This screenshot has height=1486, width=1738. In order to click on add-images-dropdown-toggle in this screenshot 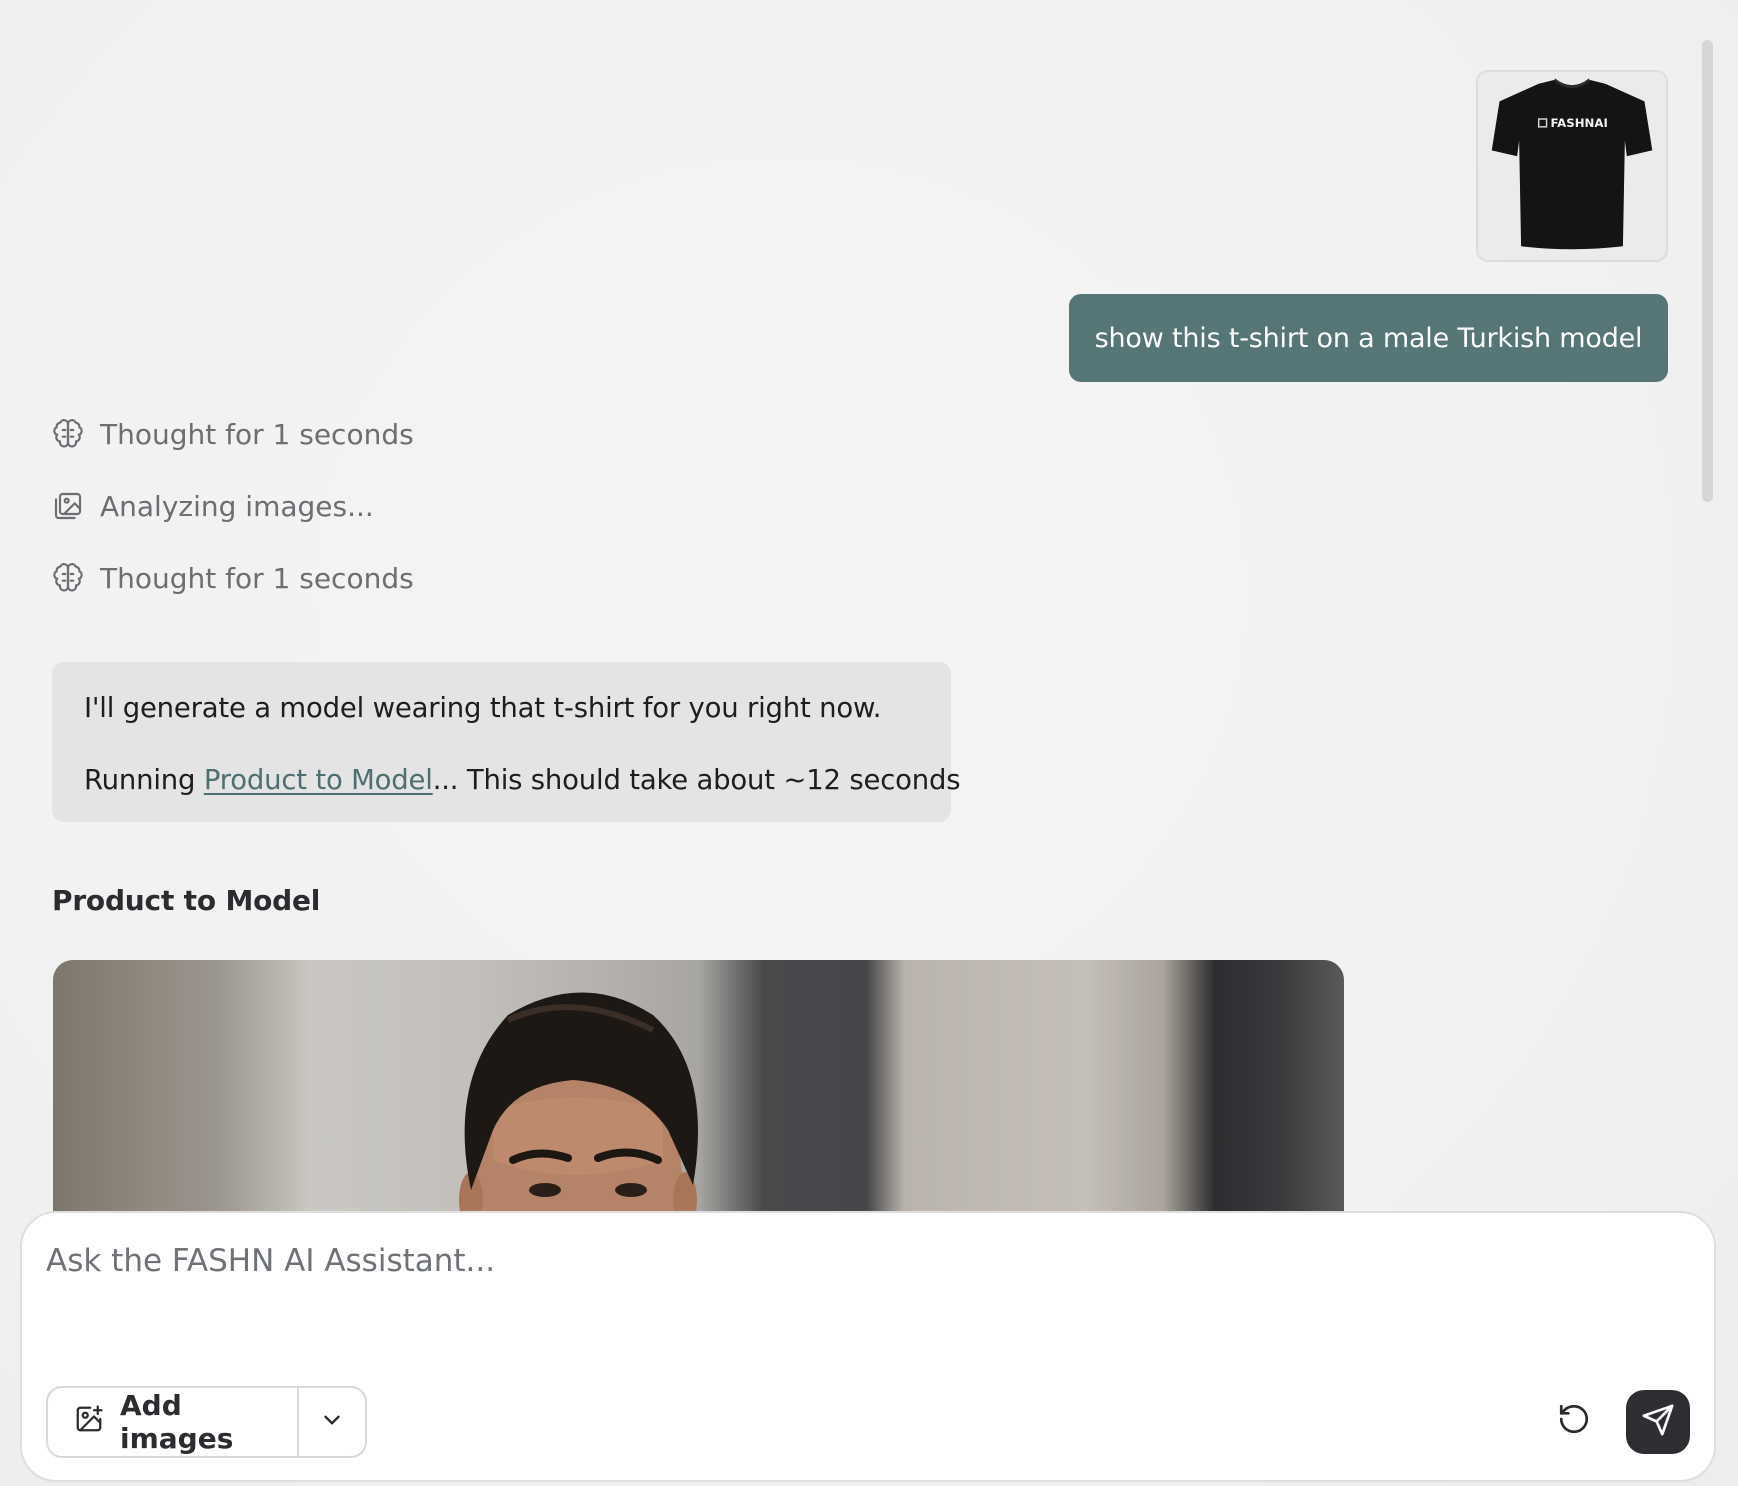, I will do `click(332, 1422)`.